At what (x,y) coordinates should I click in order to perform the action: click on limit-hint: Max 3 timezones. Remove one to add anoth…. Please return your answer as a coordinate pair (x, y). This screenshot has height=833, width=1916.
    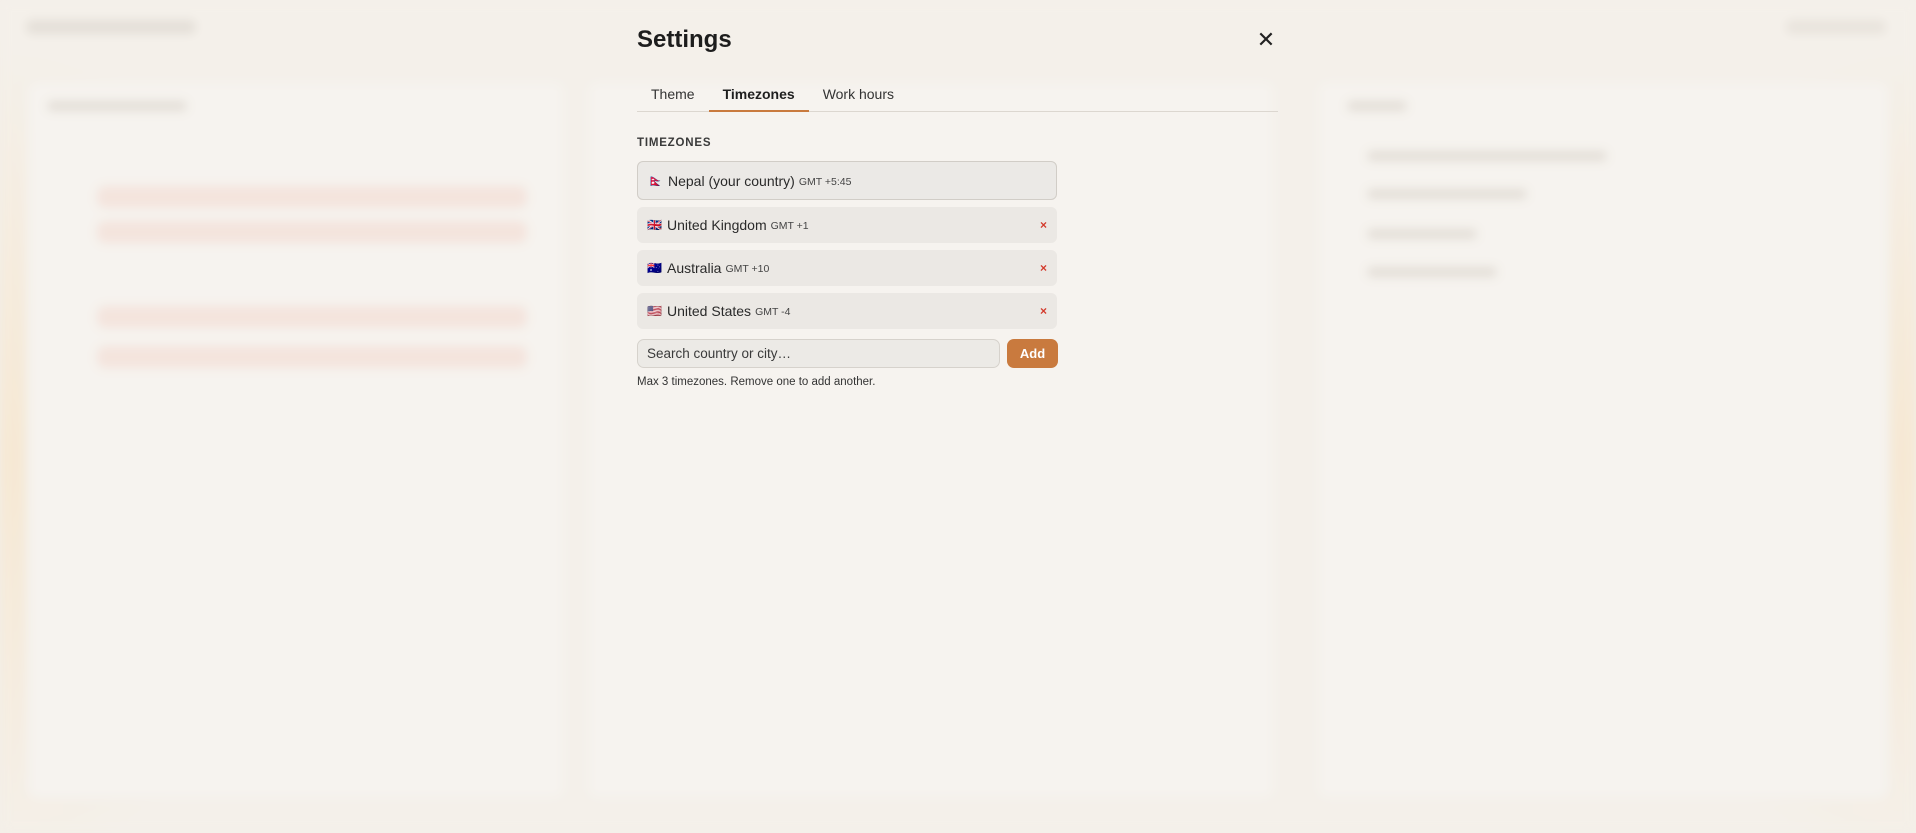
    Looking at the image, I should click on (756, 382).